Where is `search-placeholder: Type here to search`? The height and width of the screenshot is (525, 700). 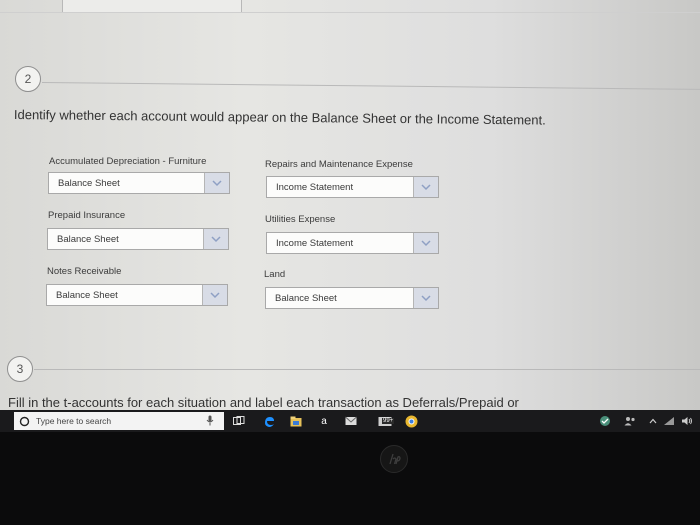 search-placeholder: Type here to search is located at coordinates (74, 421).